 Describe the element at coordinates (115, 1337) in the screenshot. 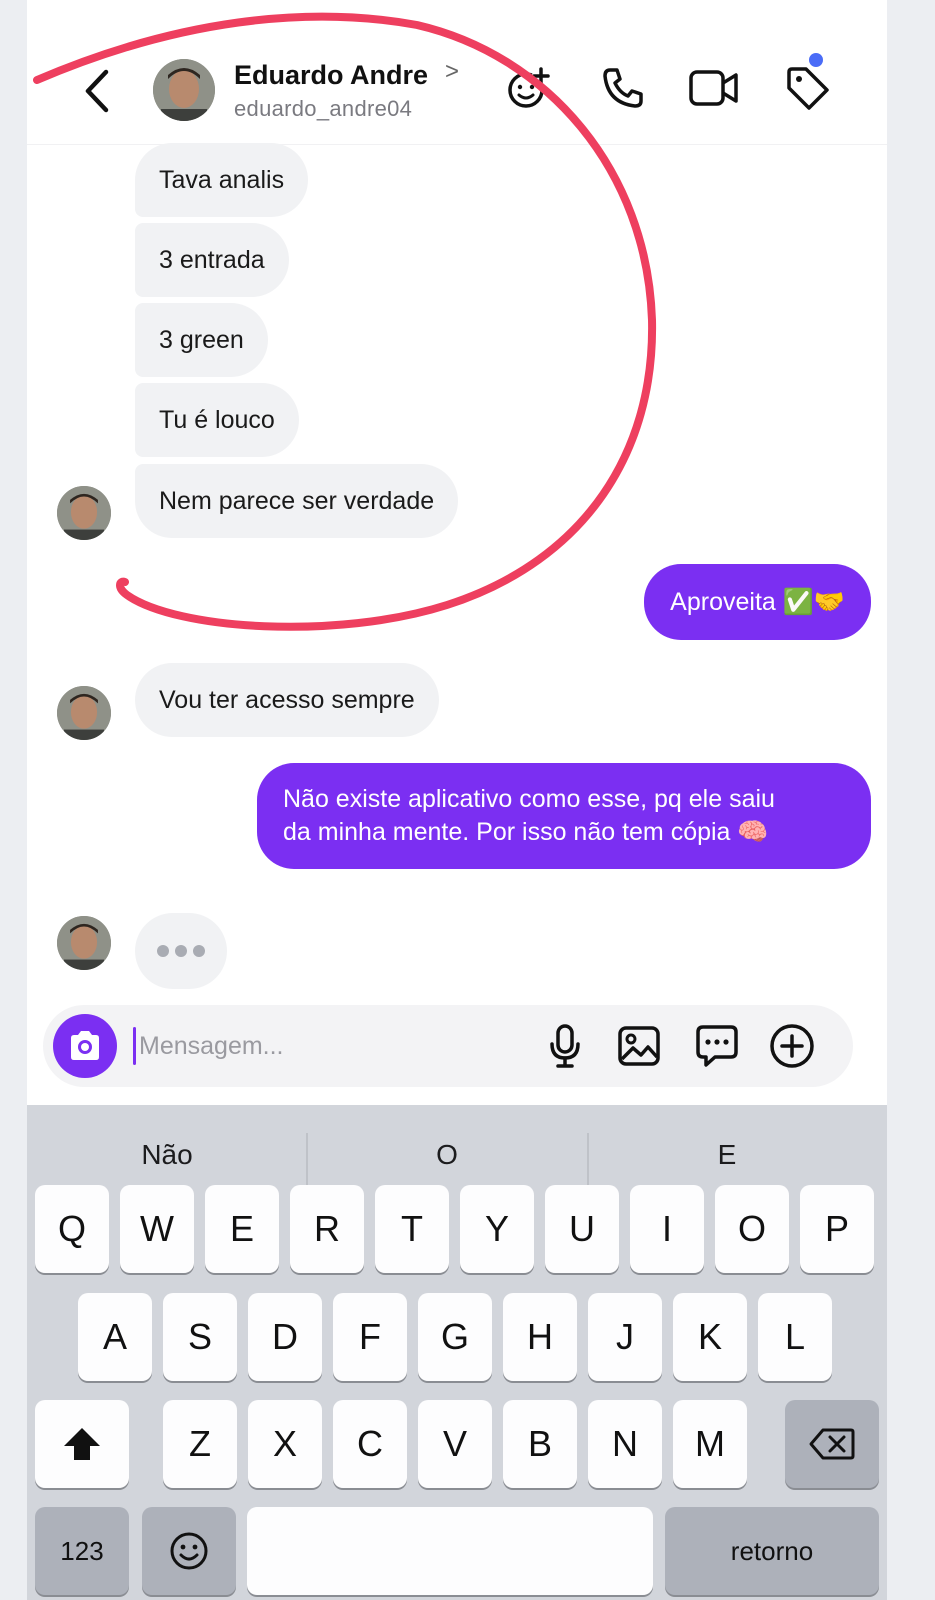

I see `key-a: A` at that location.